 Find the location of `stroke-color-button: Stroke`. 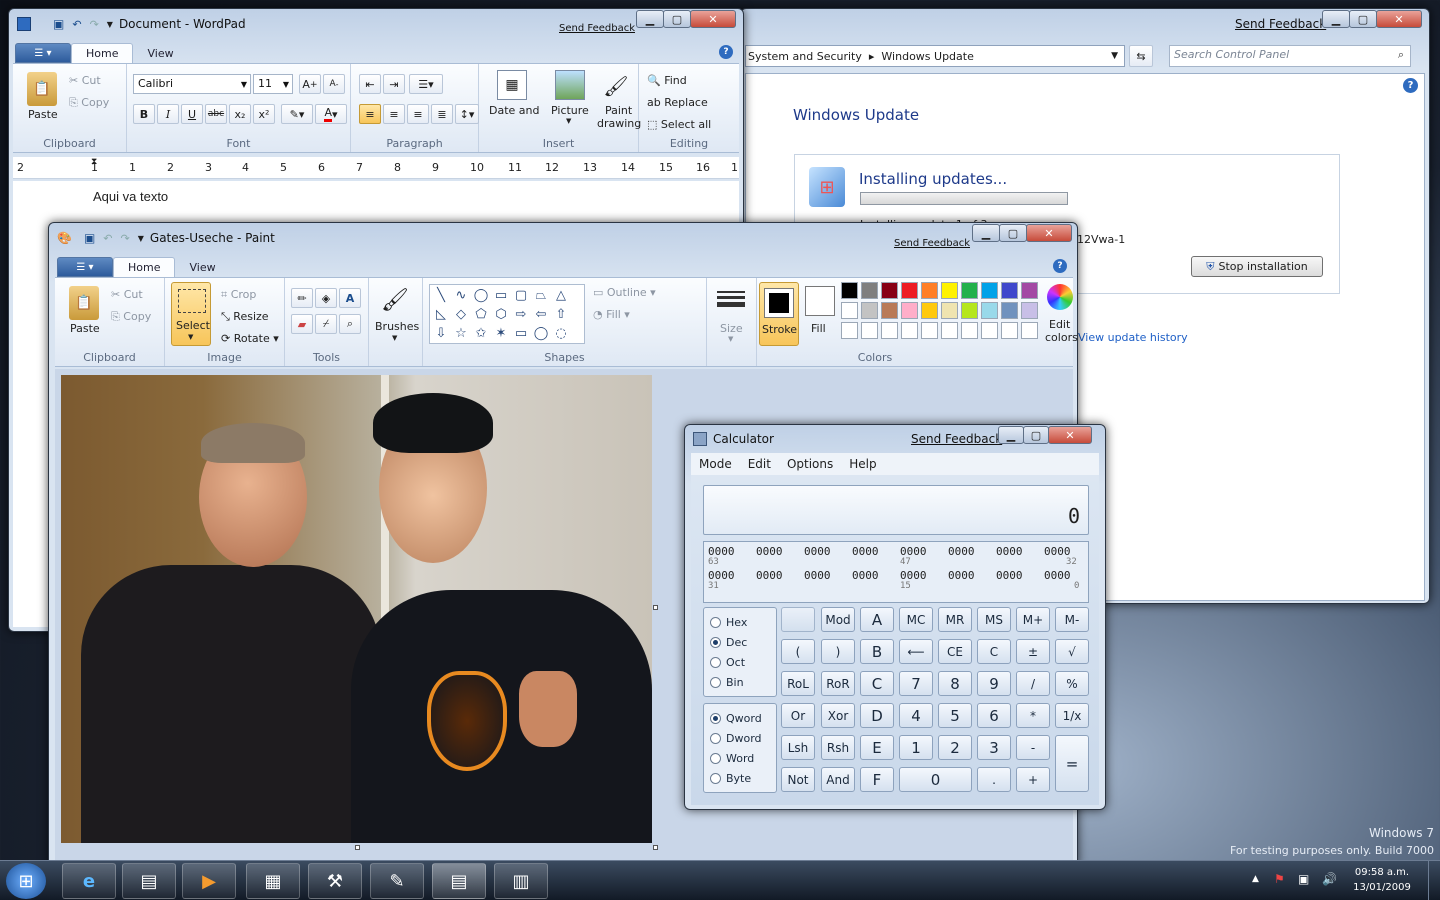

stroke-color-button: Stroke is located at coordinates (779, 314).